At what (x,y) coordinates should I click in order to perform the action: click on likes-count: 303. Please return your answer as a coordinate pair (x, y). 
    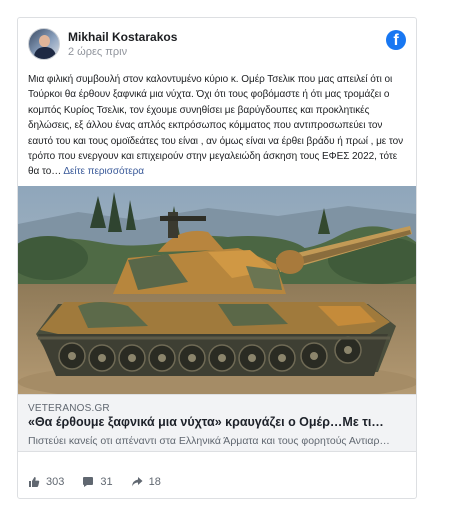
    Looking at the image, I should click on (55, 482).